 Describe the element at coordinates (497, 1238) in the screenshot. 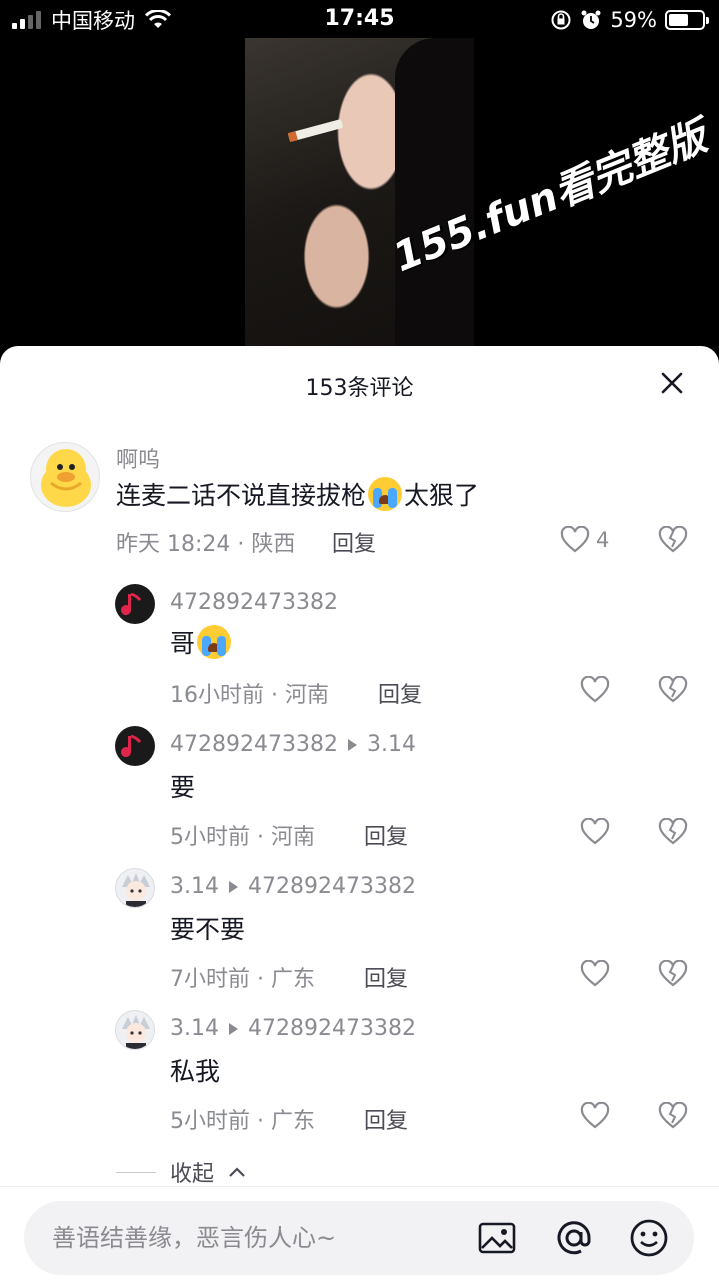

I see `image-icon` at that location.